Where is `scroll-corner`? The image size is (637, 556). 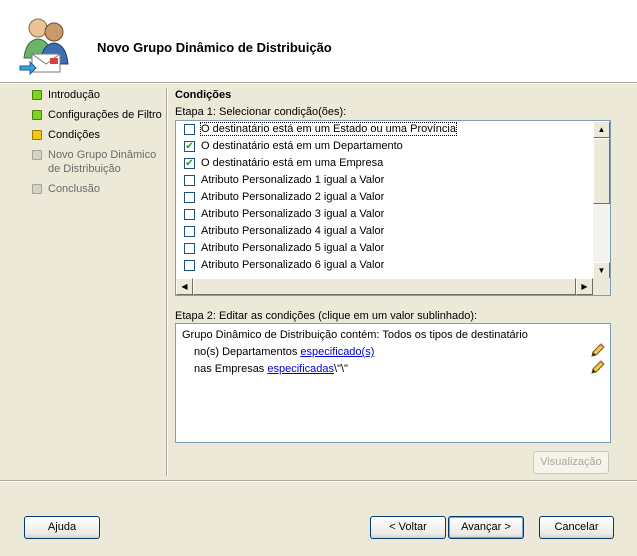
scroll-corner is located at coordinates (601, 286).